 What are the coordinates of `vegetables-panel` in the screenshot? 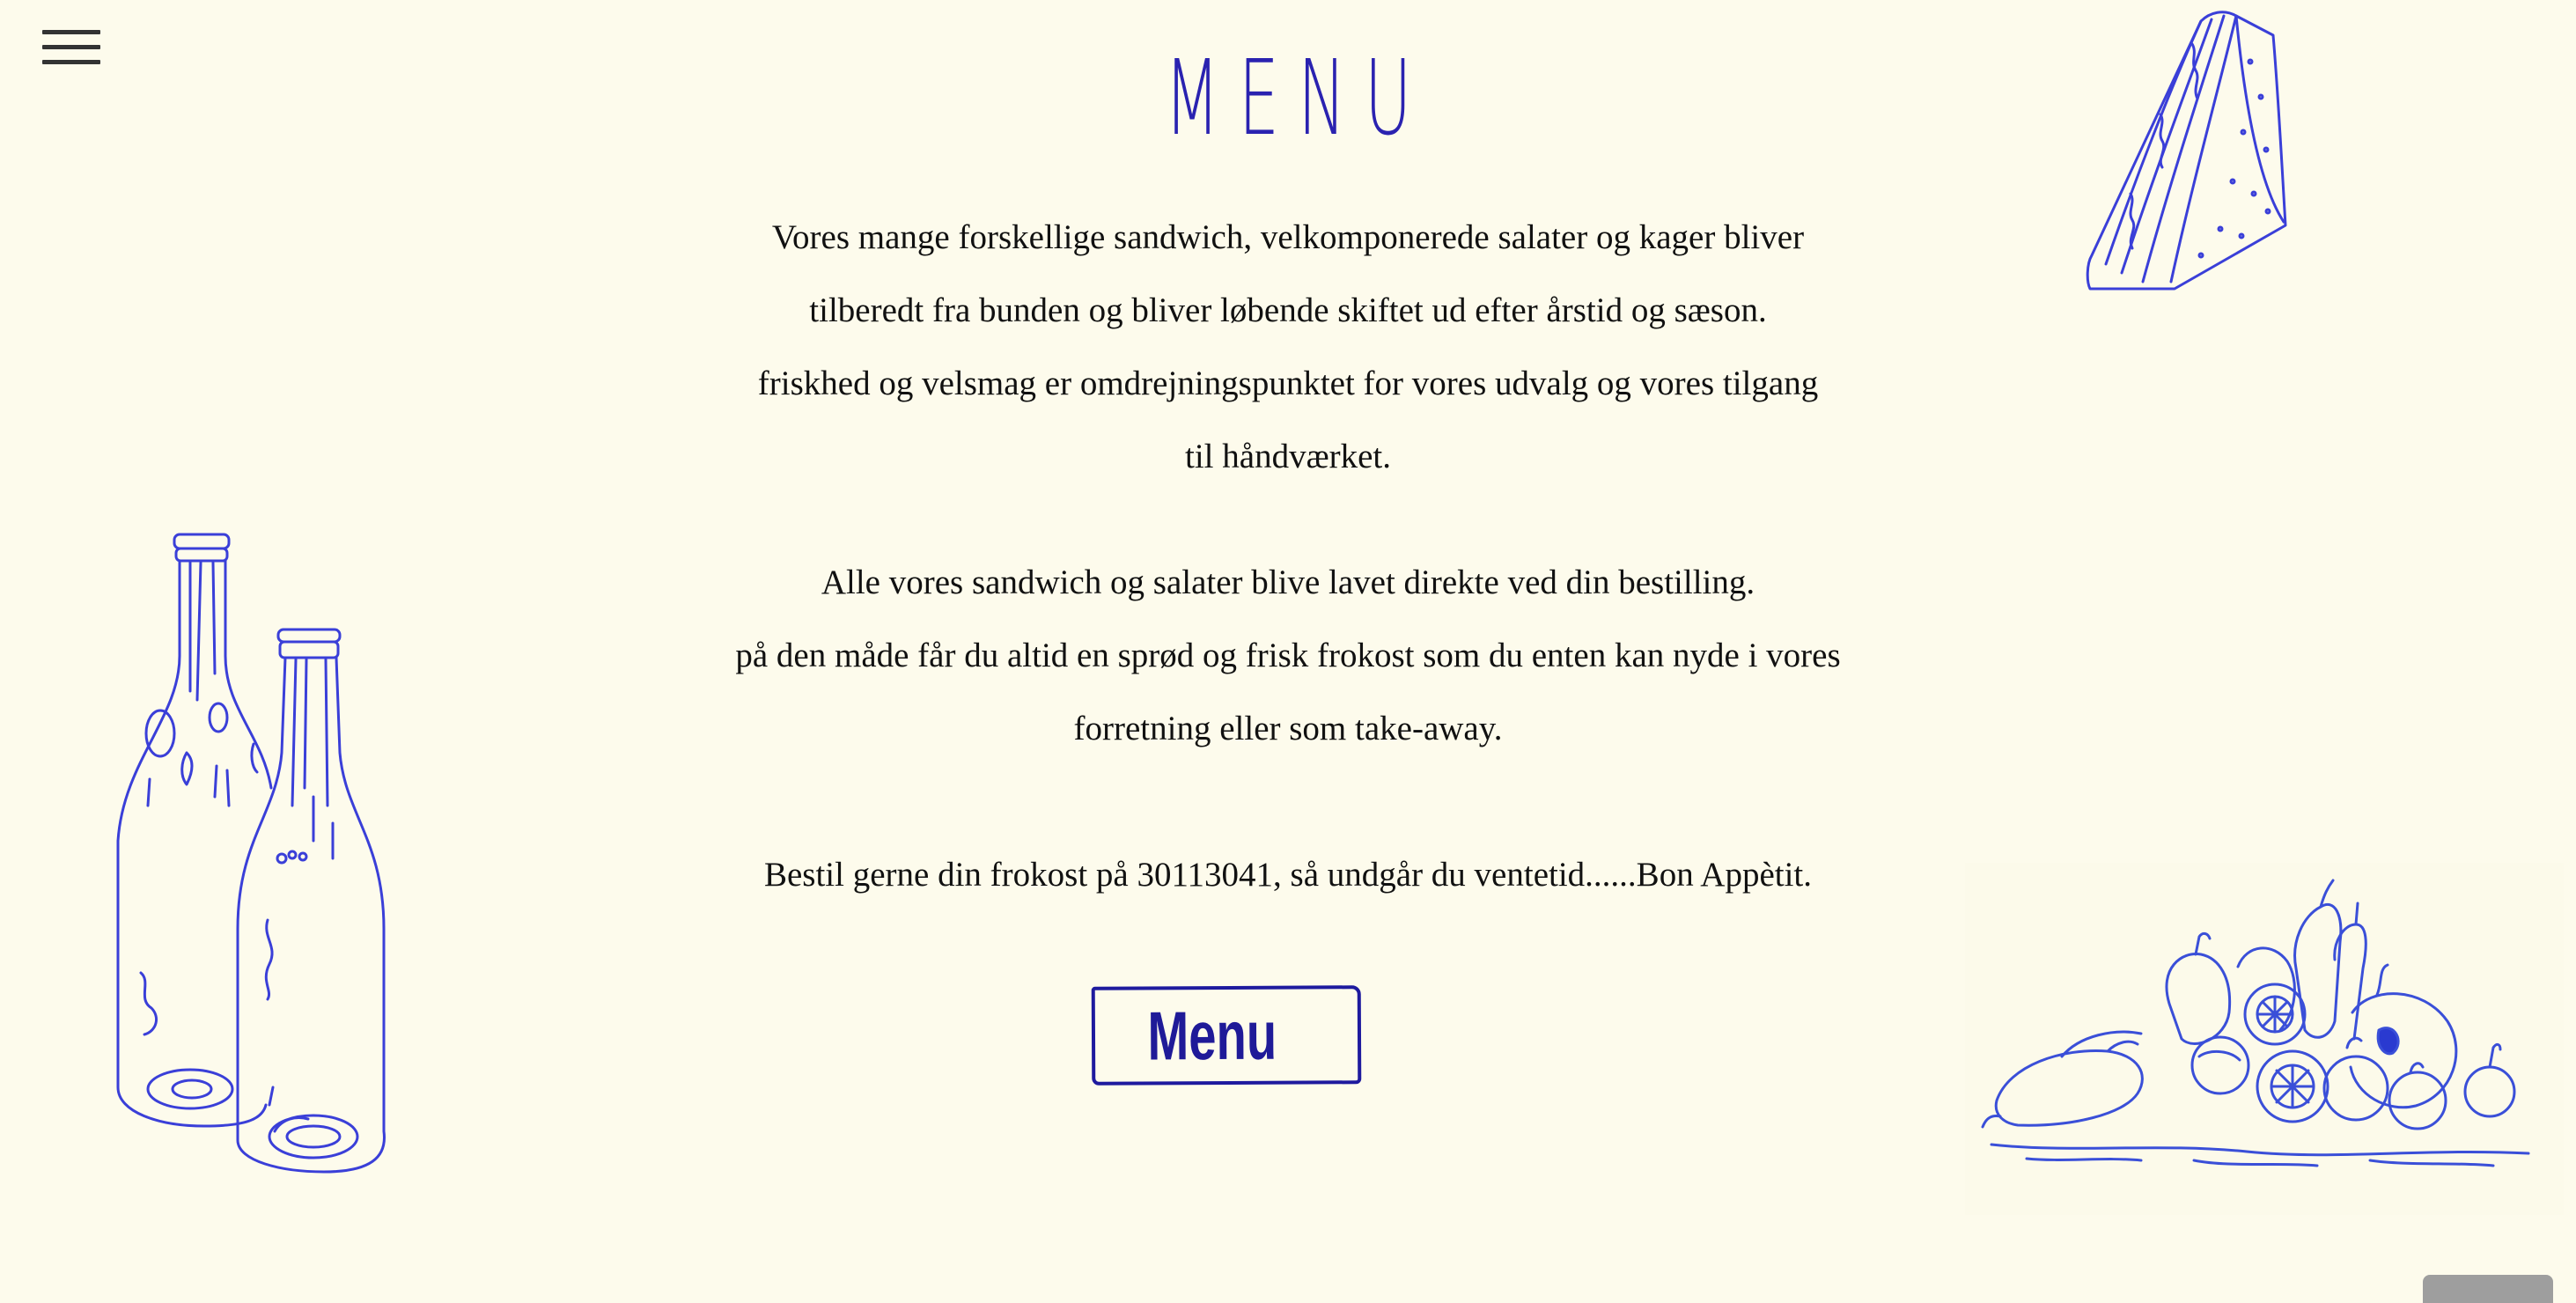 It's located at (2264, 1039).